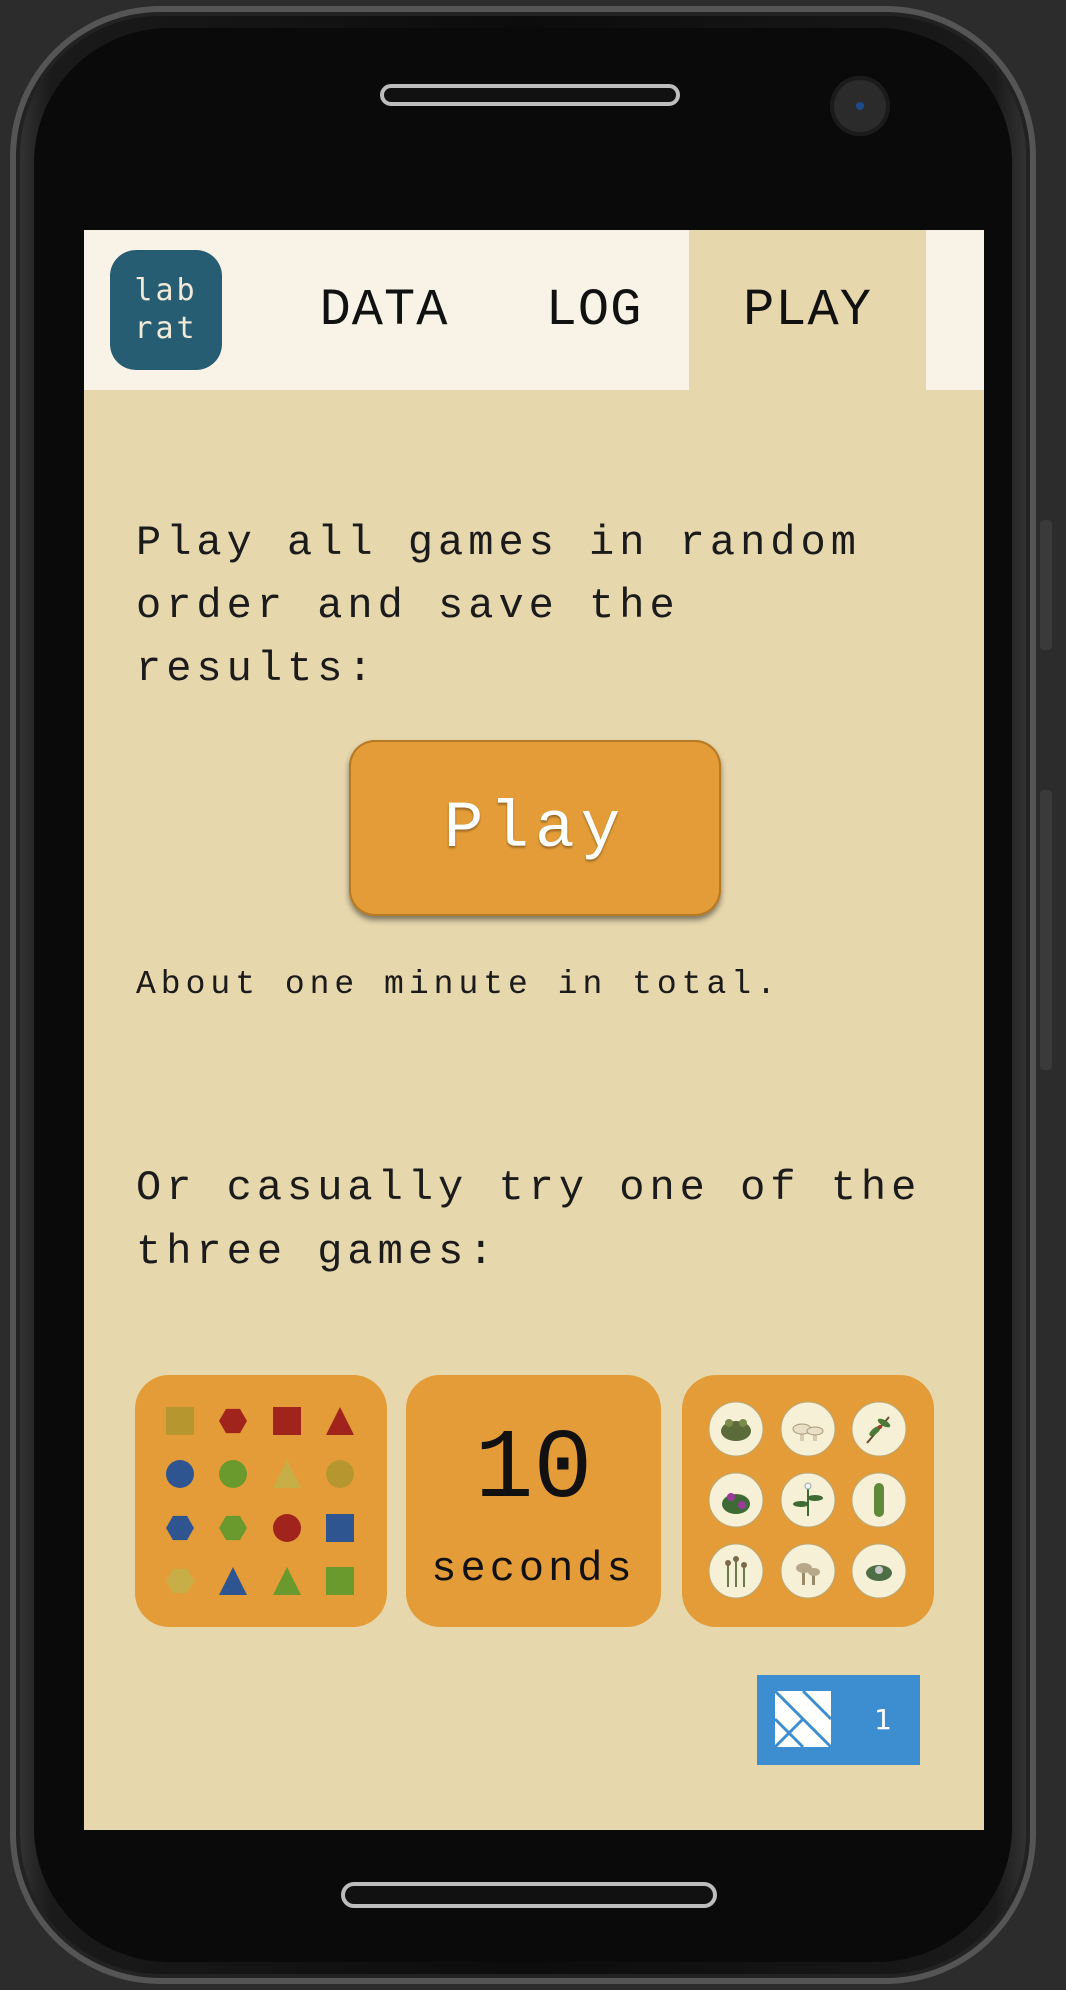  What do you see at coordinates (529, 1895) in the screenshot?
I see `home-bar` at bounding box center [529, 1895].